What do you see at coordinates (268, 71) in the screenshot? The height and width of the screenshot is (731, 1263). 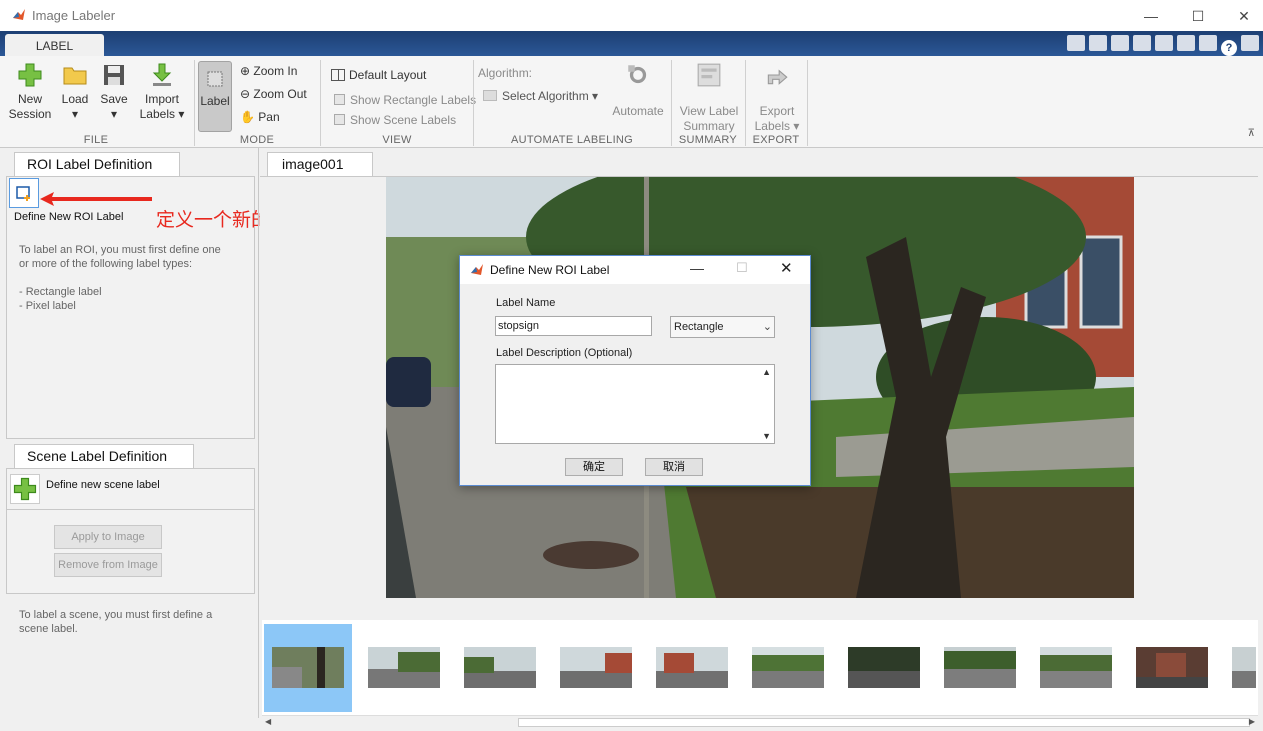 I see `zoom-in-button: ⊕ Zoom In` at bounding box center [268, 71].